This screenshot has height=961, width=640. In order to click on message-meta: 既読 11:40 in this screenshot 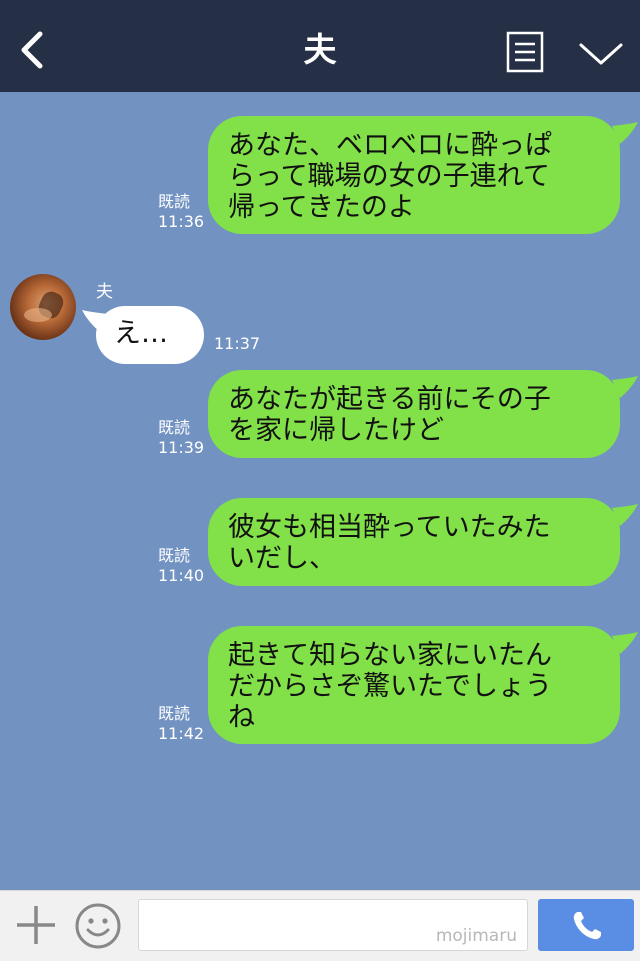, I will do `click(181, 566)`.